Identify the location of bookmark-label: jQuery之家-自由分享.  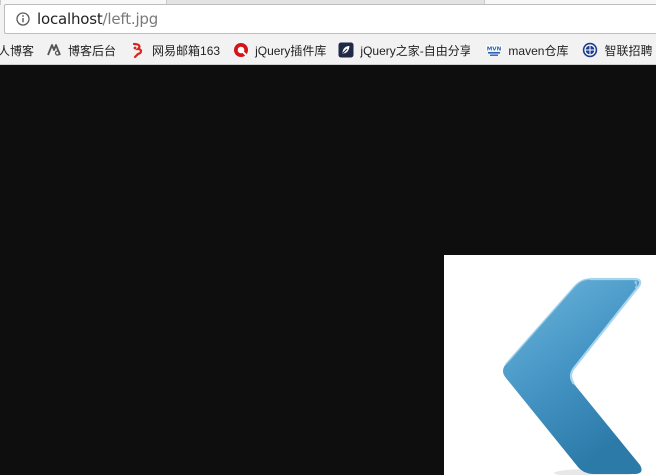
(415, 50).